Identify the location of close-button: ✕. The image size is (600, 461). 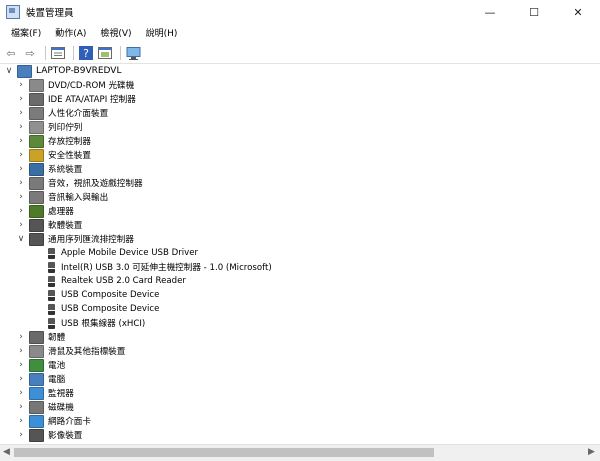
(578, 12).